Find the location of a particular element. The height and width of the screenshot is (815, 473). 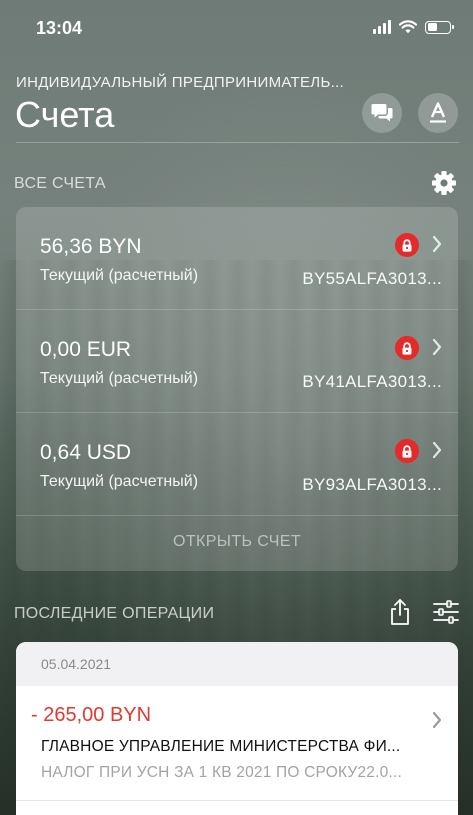

account-amount: 0,00 EUR is located at coordinates (86, 349).